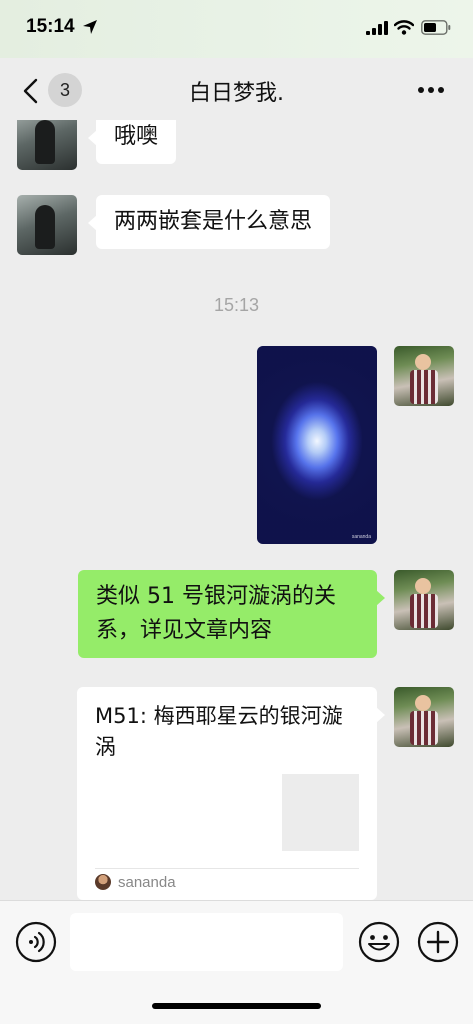  What do you see at coordinates (317, 445) in the screenshot?
I see `image-message: sananda` at bounding box center [317, 445].